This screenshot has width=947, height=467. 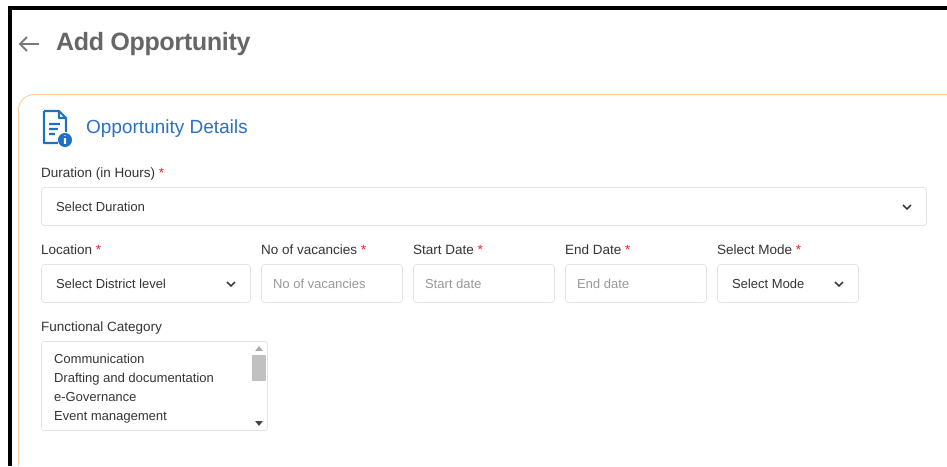 What do you see at coordinates (146, 396) in the screenshot?
I see `list-option: e-Governance` at bounding box center [146, 396].